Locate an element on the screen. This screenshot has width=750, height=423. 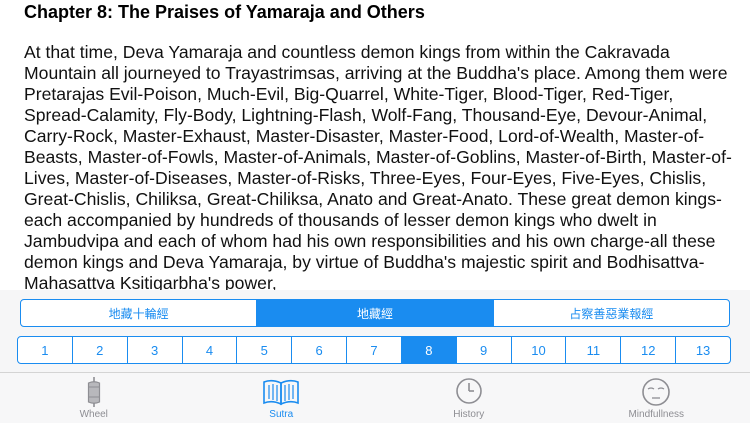
chapter-button-12: 12 is located at coordinates (648, 350).